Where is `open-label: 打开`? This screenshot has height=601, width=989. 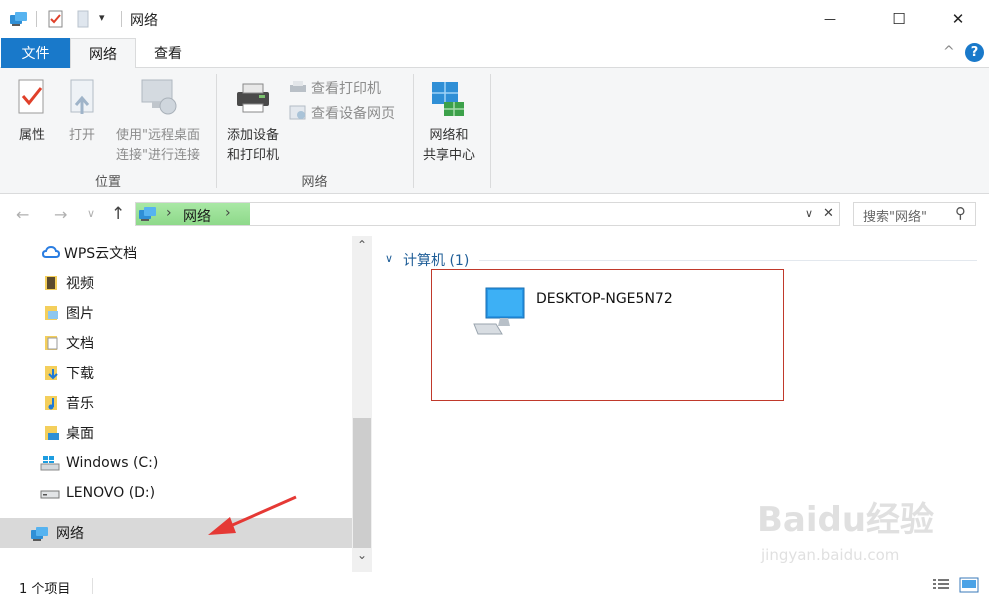 open-label: 打开 is located at coordinates (81, 135).